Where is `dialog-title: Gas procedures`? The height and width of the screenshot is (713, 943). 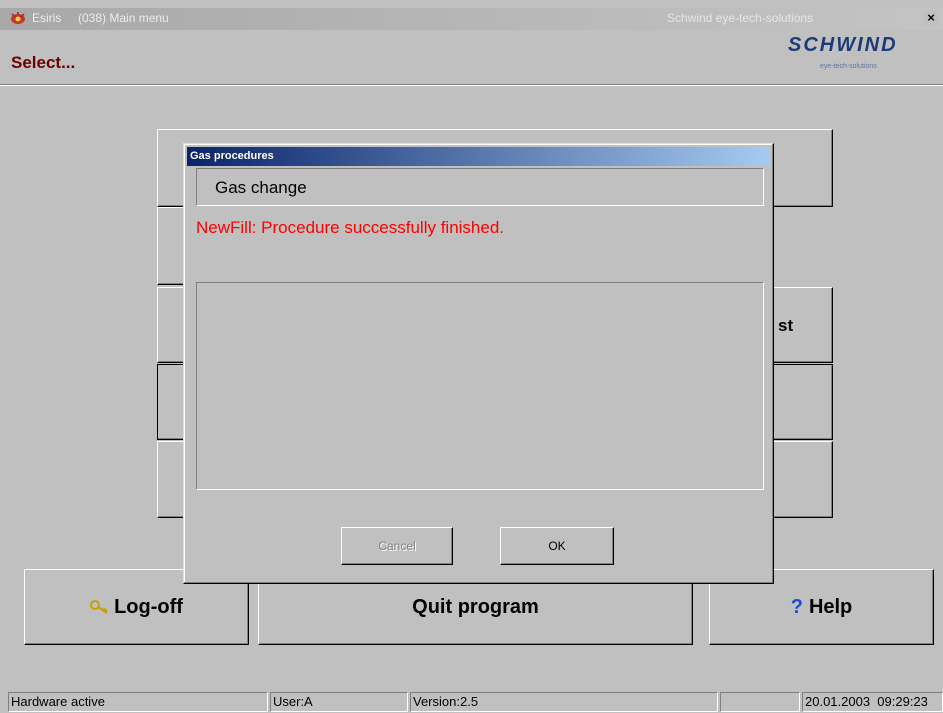 dialog-title: Gas procedures is located at coordinates (232, 156).